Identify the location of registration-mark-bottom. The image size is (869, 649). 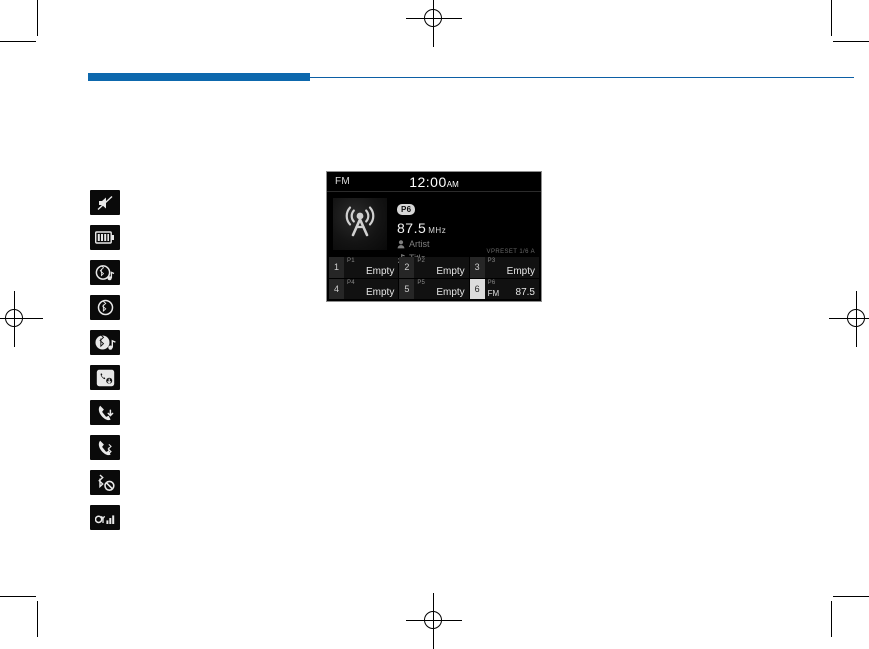
(434, 621).